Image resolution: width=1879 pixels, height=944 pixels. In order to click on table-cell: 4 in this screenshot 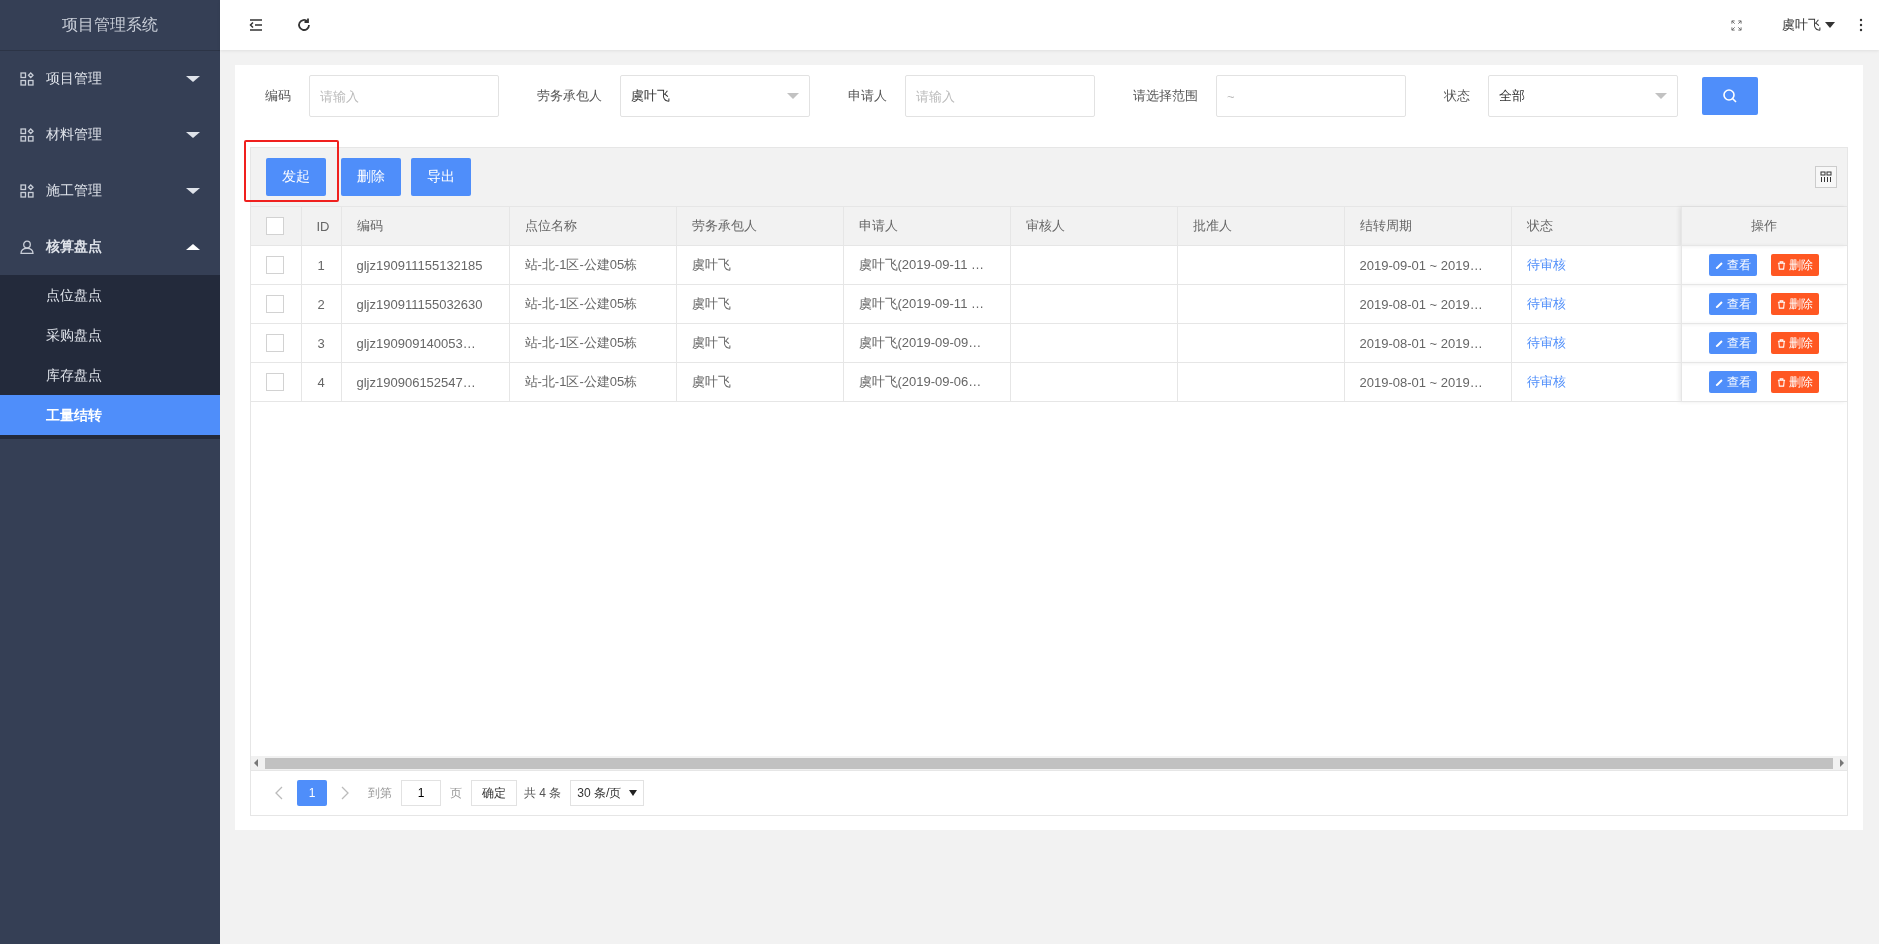, I will do `click(321, 382)`.